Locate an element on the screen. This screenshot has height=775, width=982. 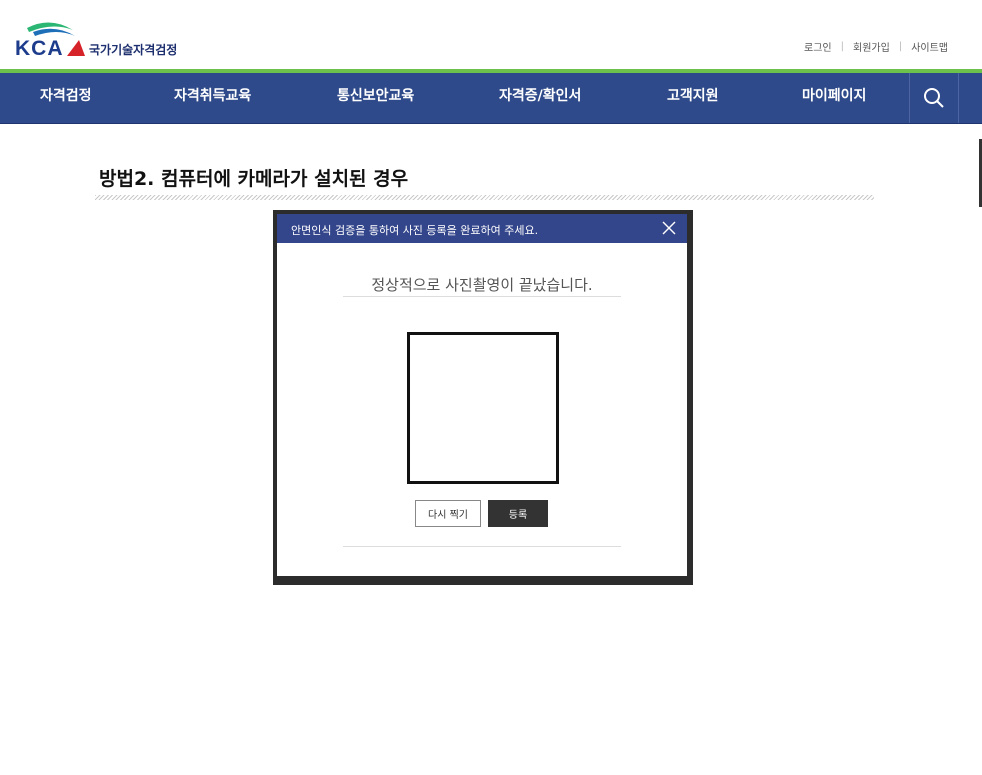
search-icon is located at coordinates (934, 98).